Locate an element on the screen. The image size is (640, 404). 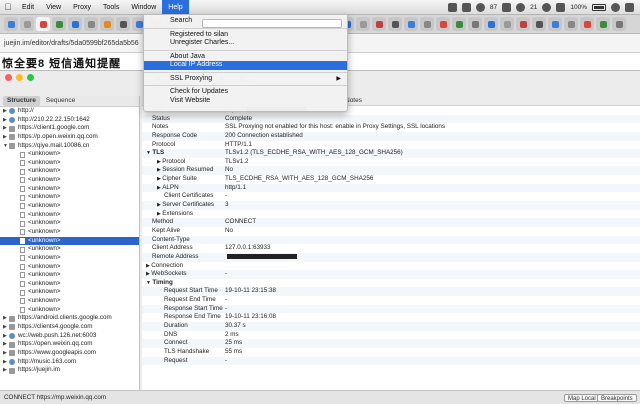
search-icon is located at coordinates (615, 7).